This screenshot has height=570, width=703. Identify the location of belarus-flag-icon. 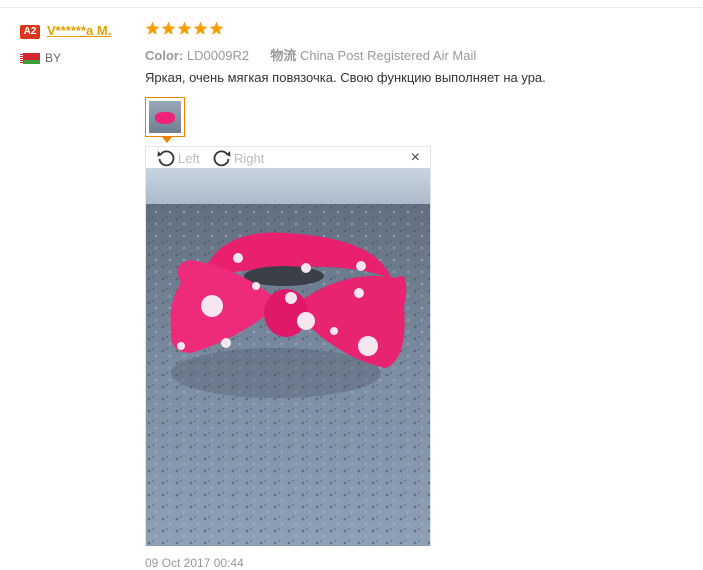
(30, 58).